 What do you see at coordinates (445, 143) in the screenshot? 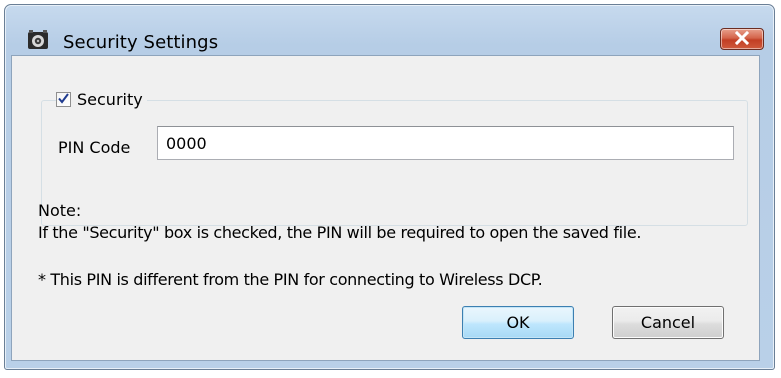
I see `pin-code-input` at bounding box center [445, 143].